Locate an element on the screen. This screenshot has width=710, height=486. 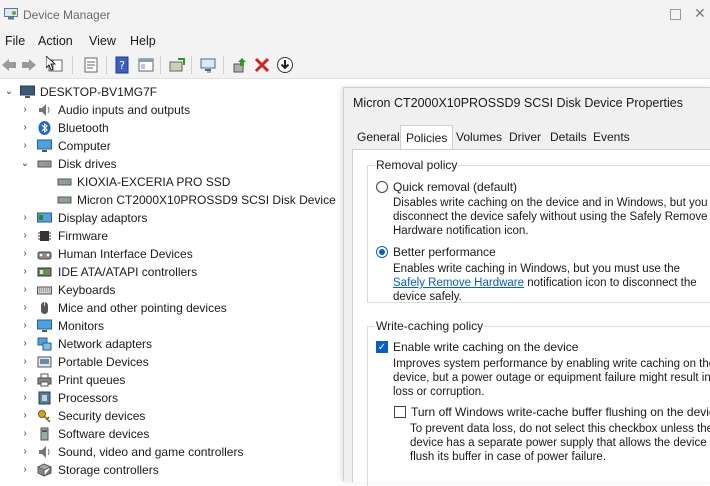
enable-write-caching-checkbox: ✓ is located at coordinates (382, 347).